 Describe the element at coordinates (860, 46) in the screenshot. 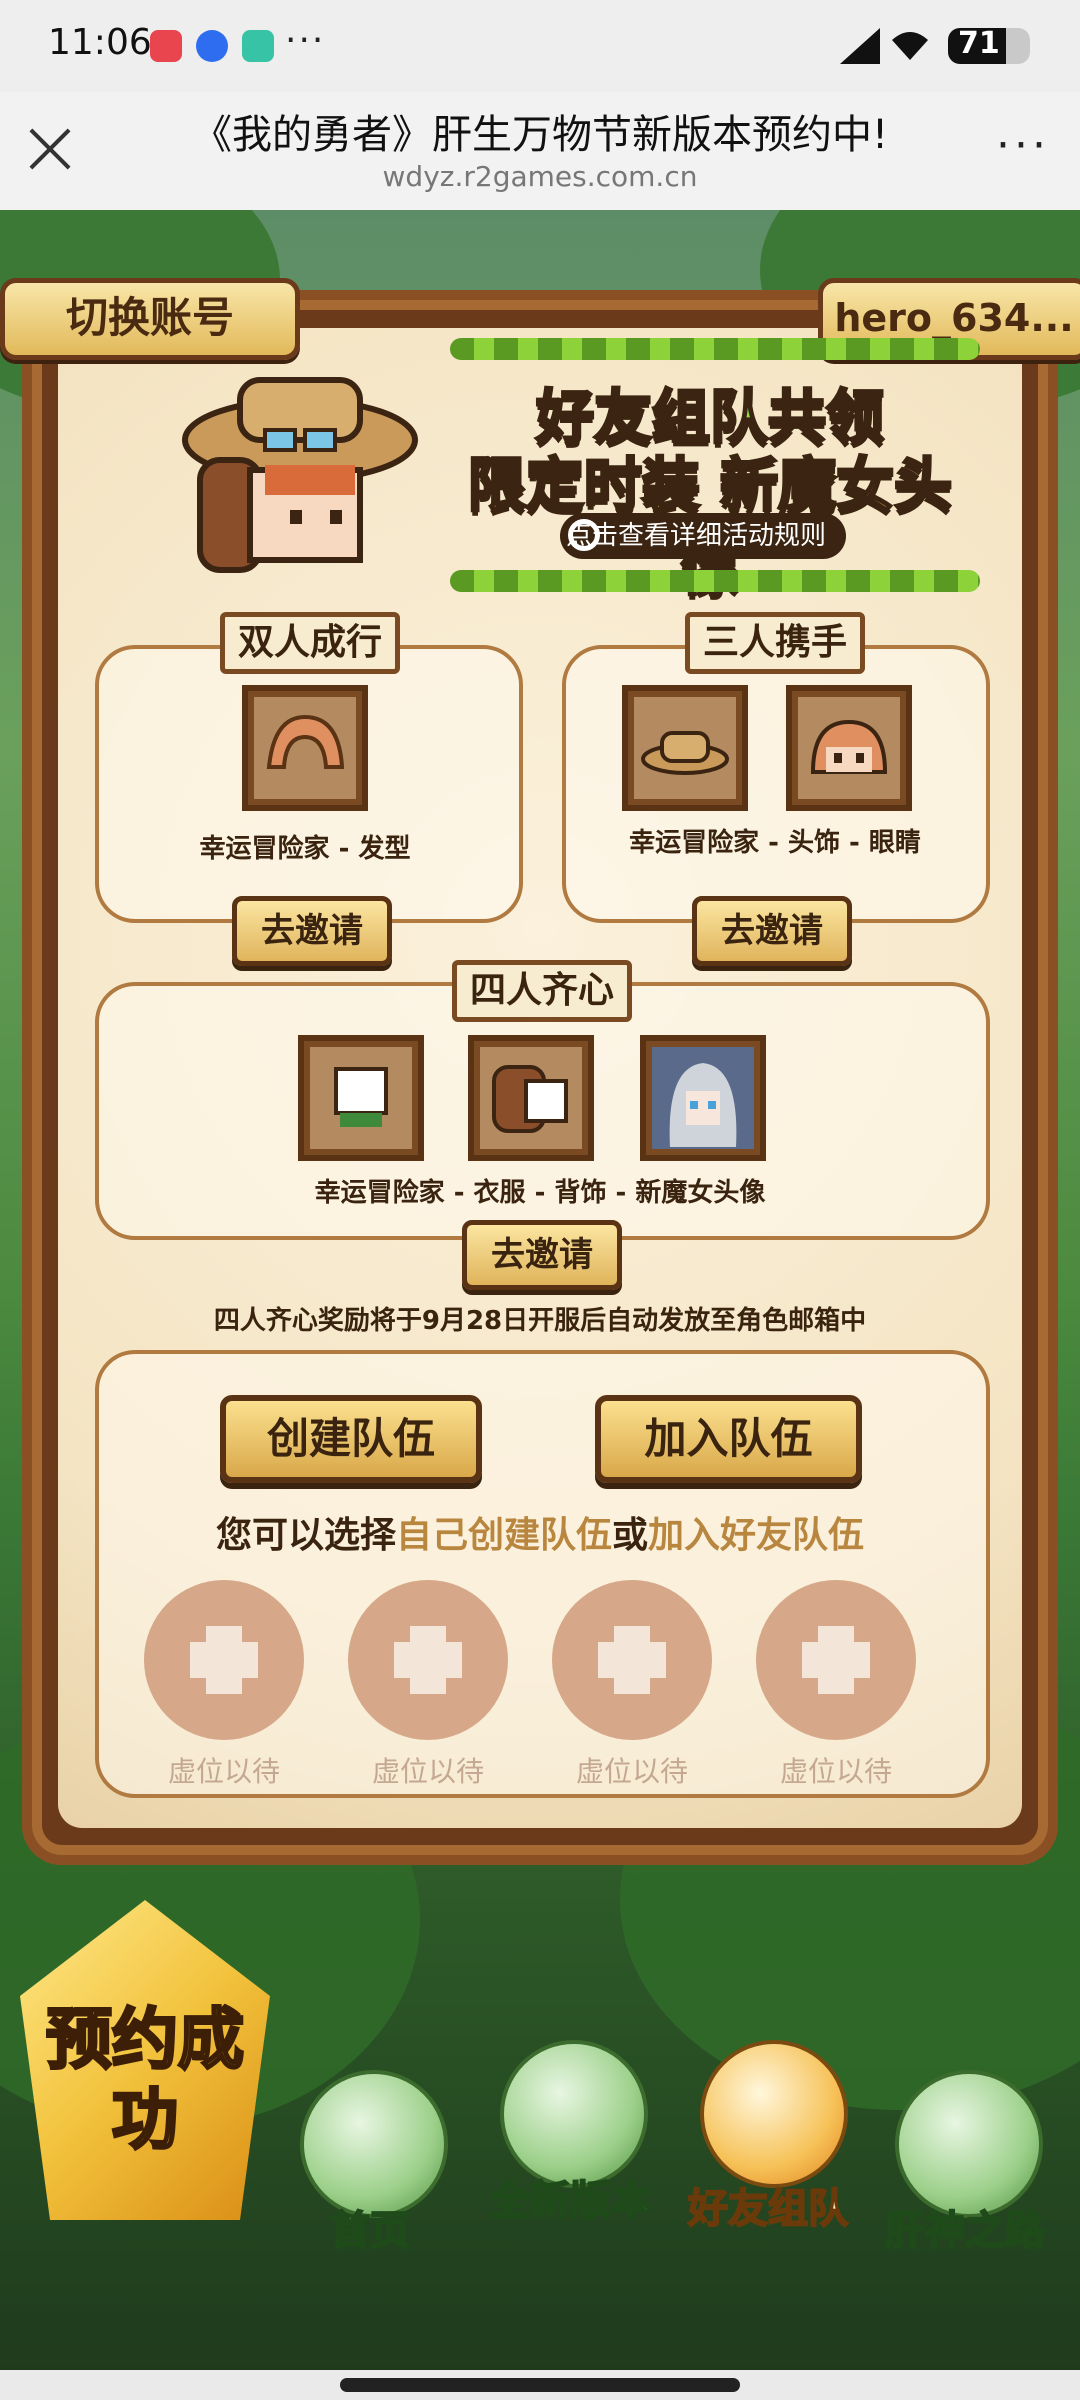

I see `signal-icon` at that location.